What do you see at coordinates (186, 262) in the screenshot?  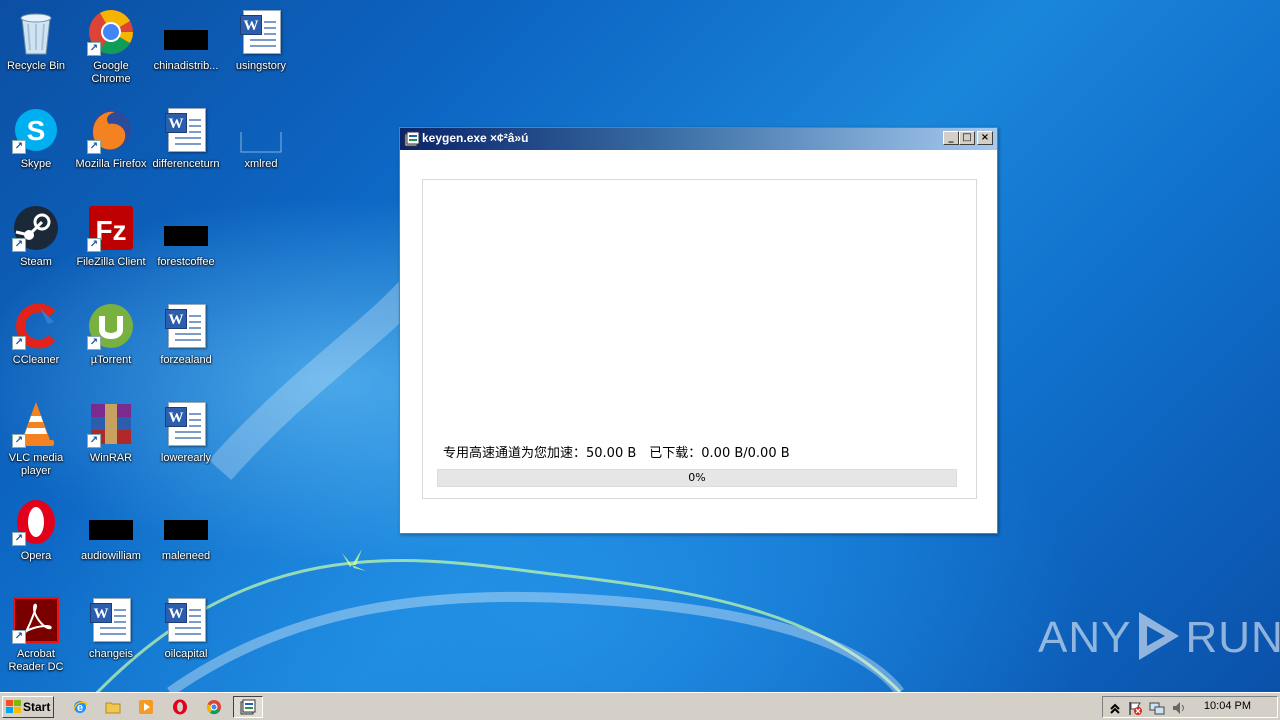 I see `desktop-icon-label: forestcoffee` at bounding box center [186, 262].